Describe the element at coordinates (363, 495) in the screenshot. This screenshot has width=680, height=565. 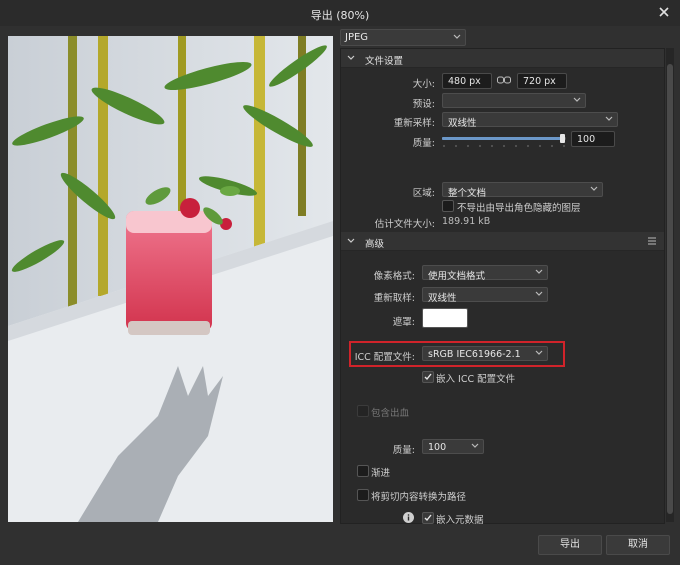
I see `convert-clip-checkbox` at that location.